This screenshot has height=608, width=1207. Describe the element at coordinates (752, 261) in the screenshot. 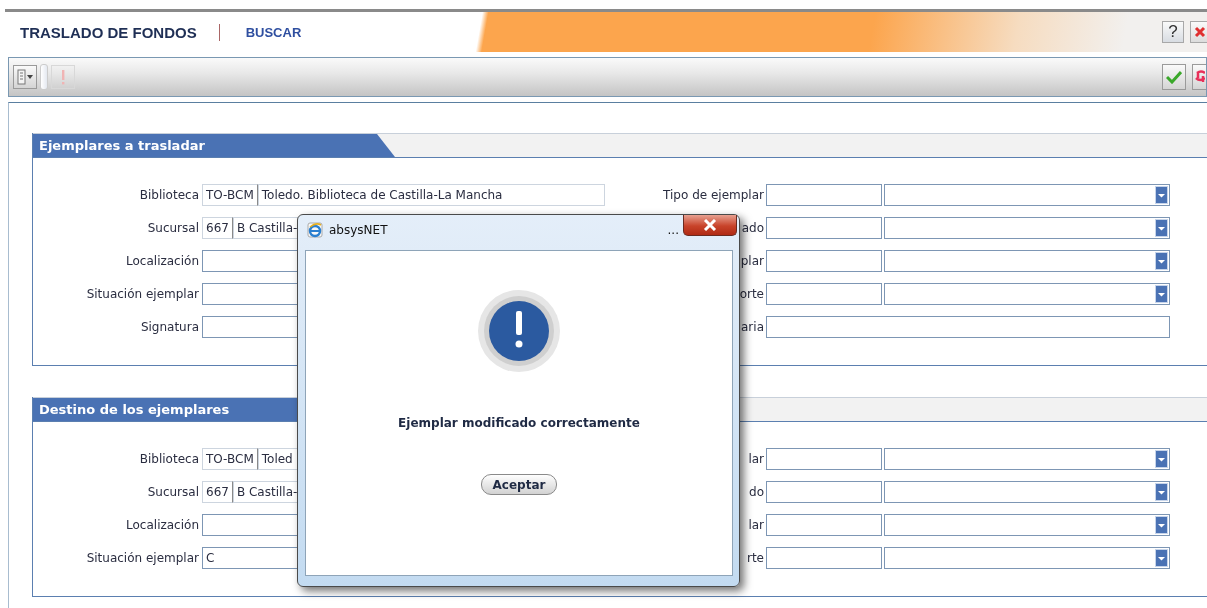

I see `field-label: plar` at that location.